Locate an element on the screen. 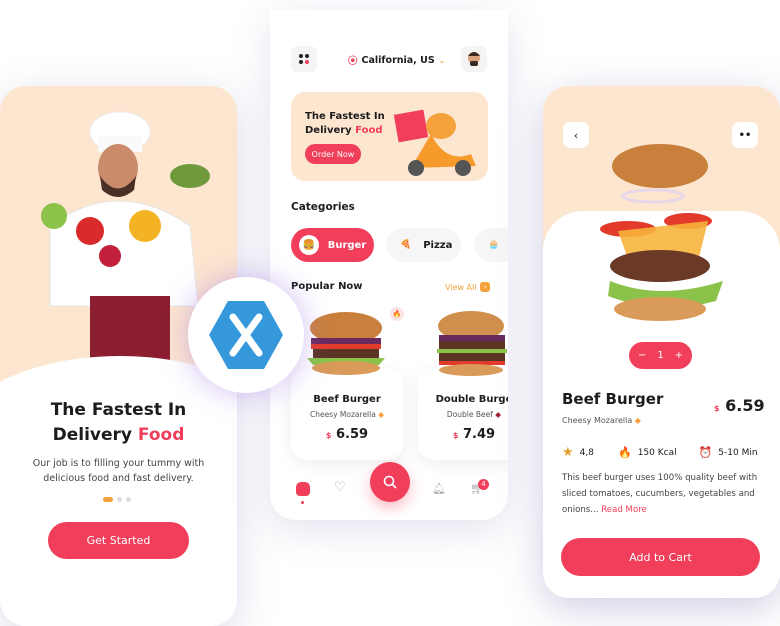 The width and height of the screenshot is (780, 626). burger-icon: 🍔 is located at coordinates (308, 245).